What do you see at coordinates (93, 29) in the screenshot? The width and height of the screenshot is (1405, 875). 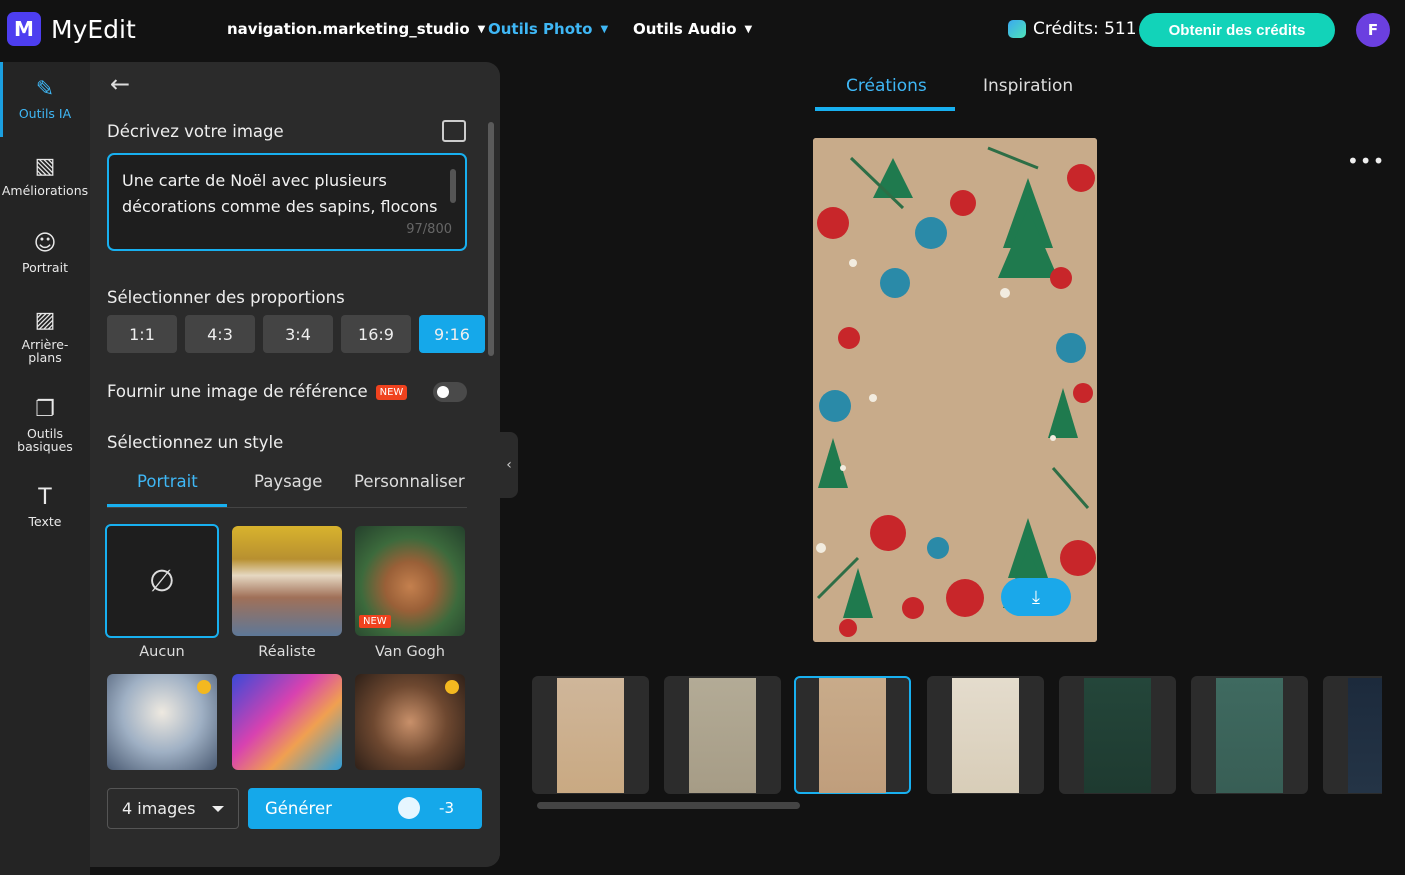 I see `app-name: MyEdit` at bounding box center [93, 29].